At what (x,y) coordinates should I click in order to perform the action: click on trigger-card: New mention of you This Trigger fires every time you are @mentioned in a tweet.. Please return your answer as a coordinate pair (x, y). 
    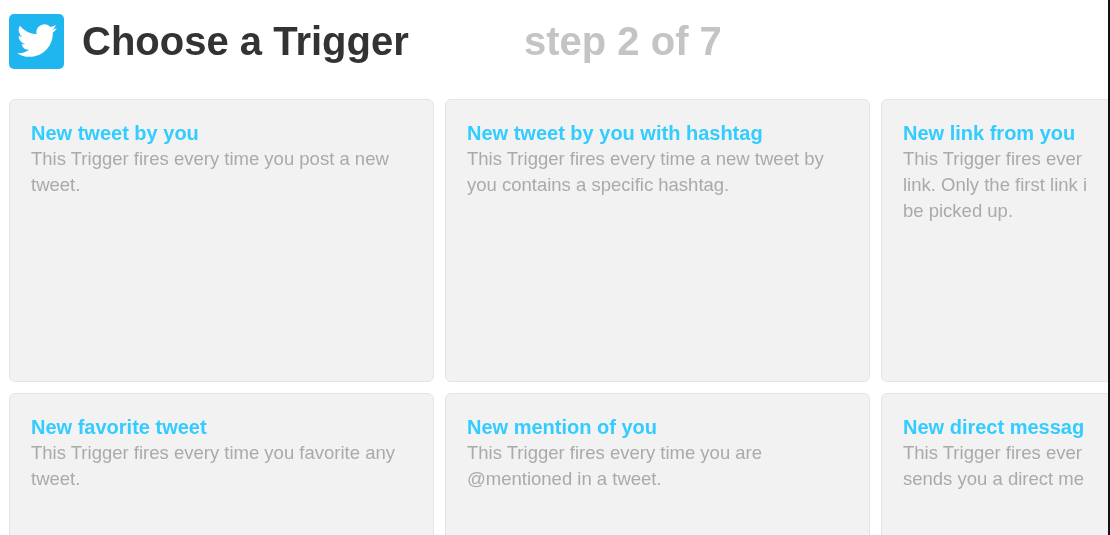
    Looking at the image, I should click on (657, 464).